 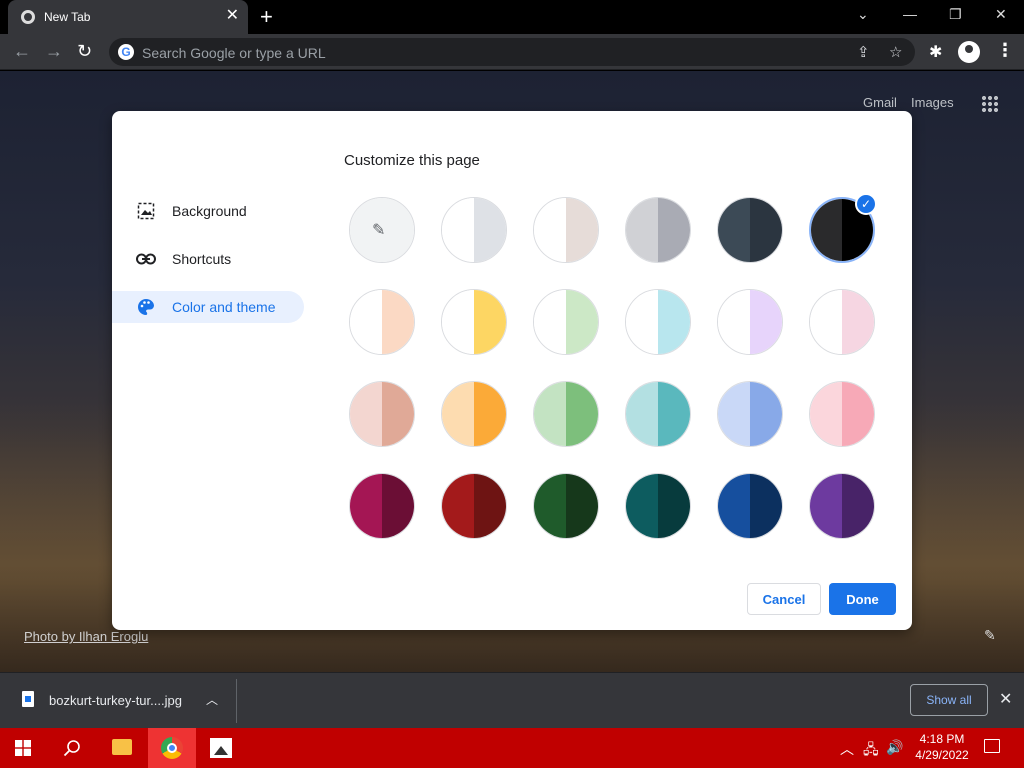 What do you see at coordinates (880, 102) in the screenshot?
I see `gmail-link: Gmail` at bounding box center [880, 102].